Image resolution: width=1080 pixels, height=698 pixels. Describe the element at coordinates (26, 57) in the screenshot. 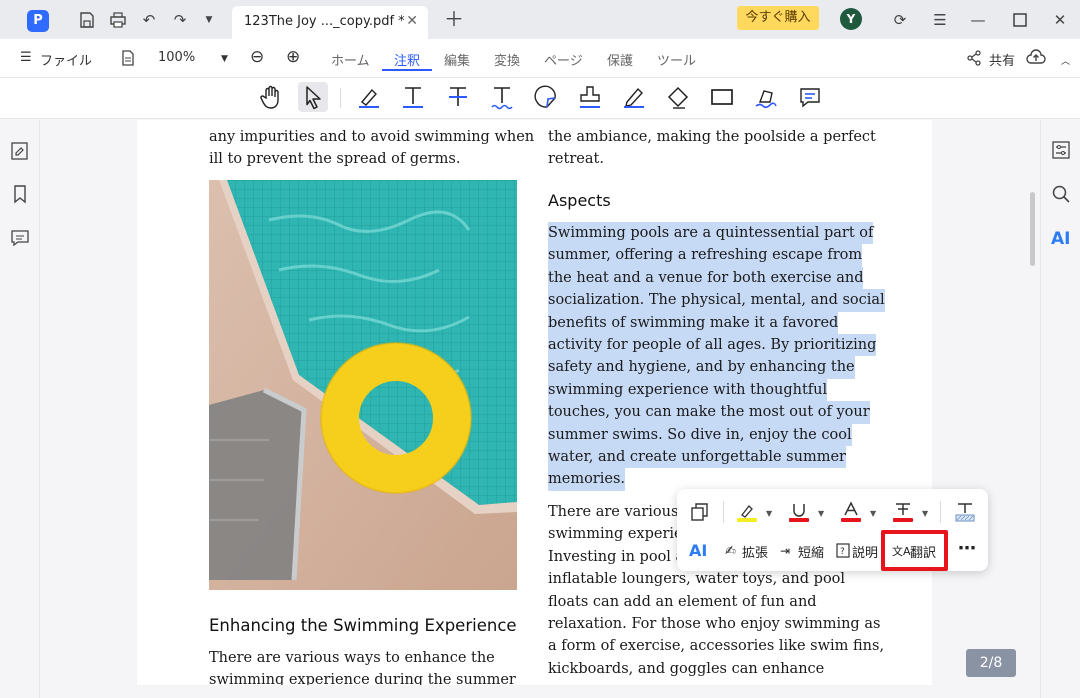

I see `hamburger-icon: ☰` at that location.